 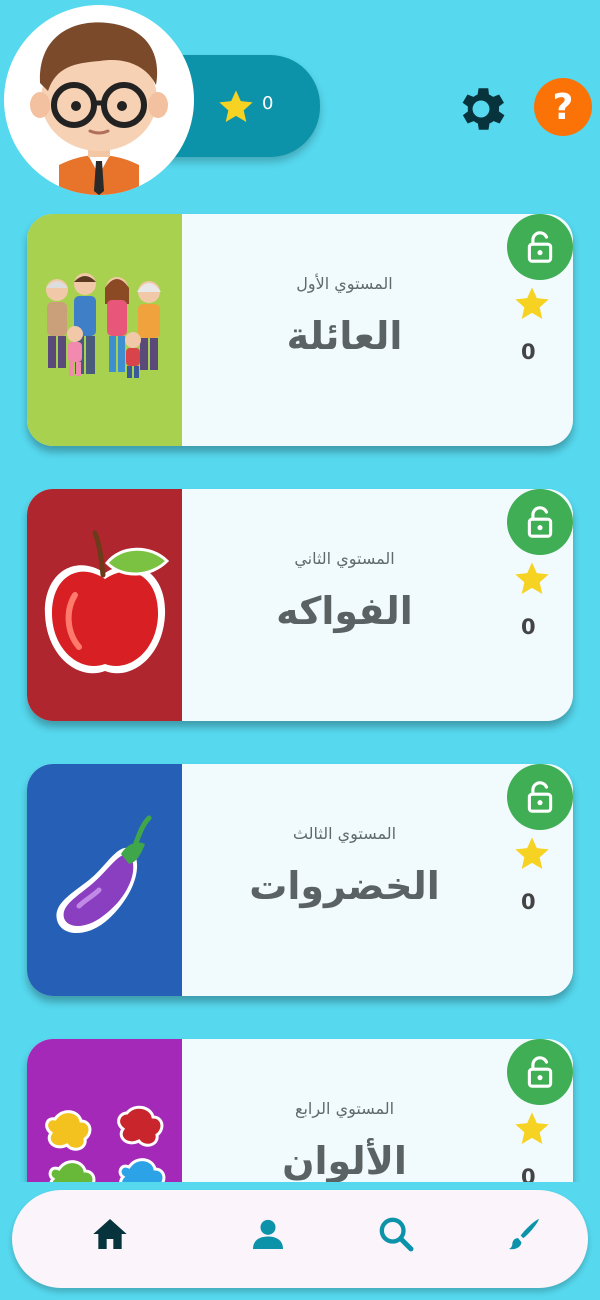 What do you see at coordinates (481, 109) in the screenshot?
I see `gear-icon` at bounding box center [481, 109].